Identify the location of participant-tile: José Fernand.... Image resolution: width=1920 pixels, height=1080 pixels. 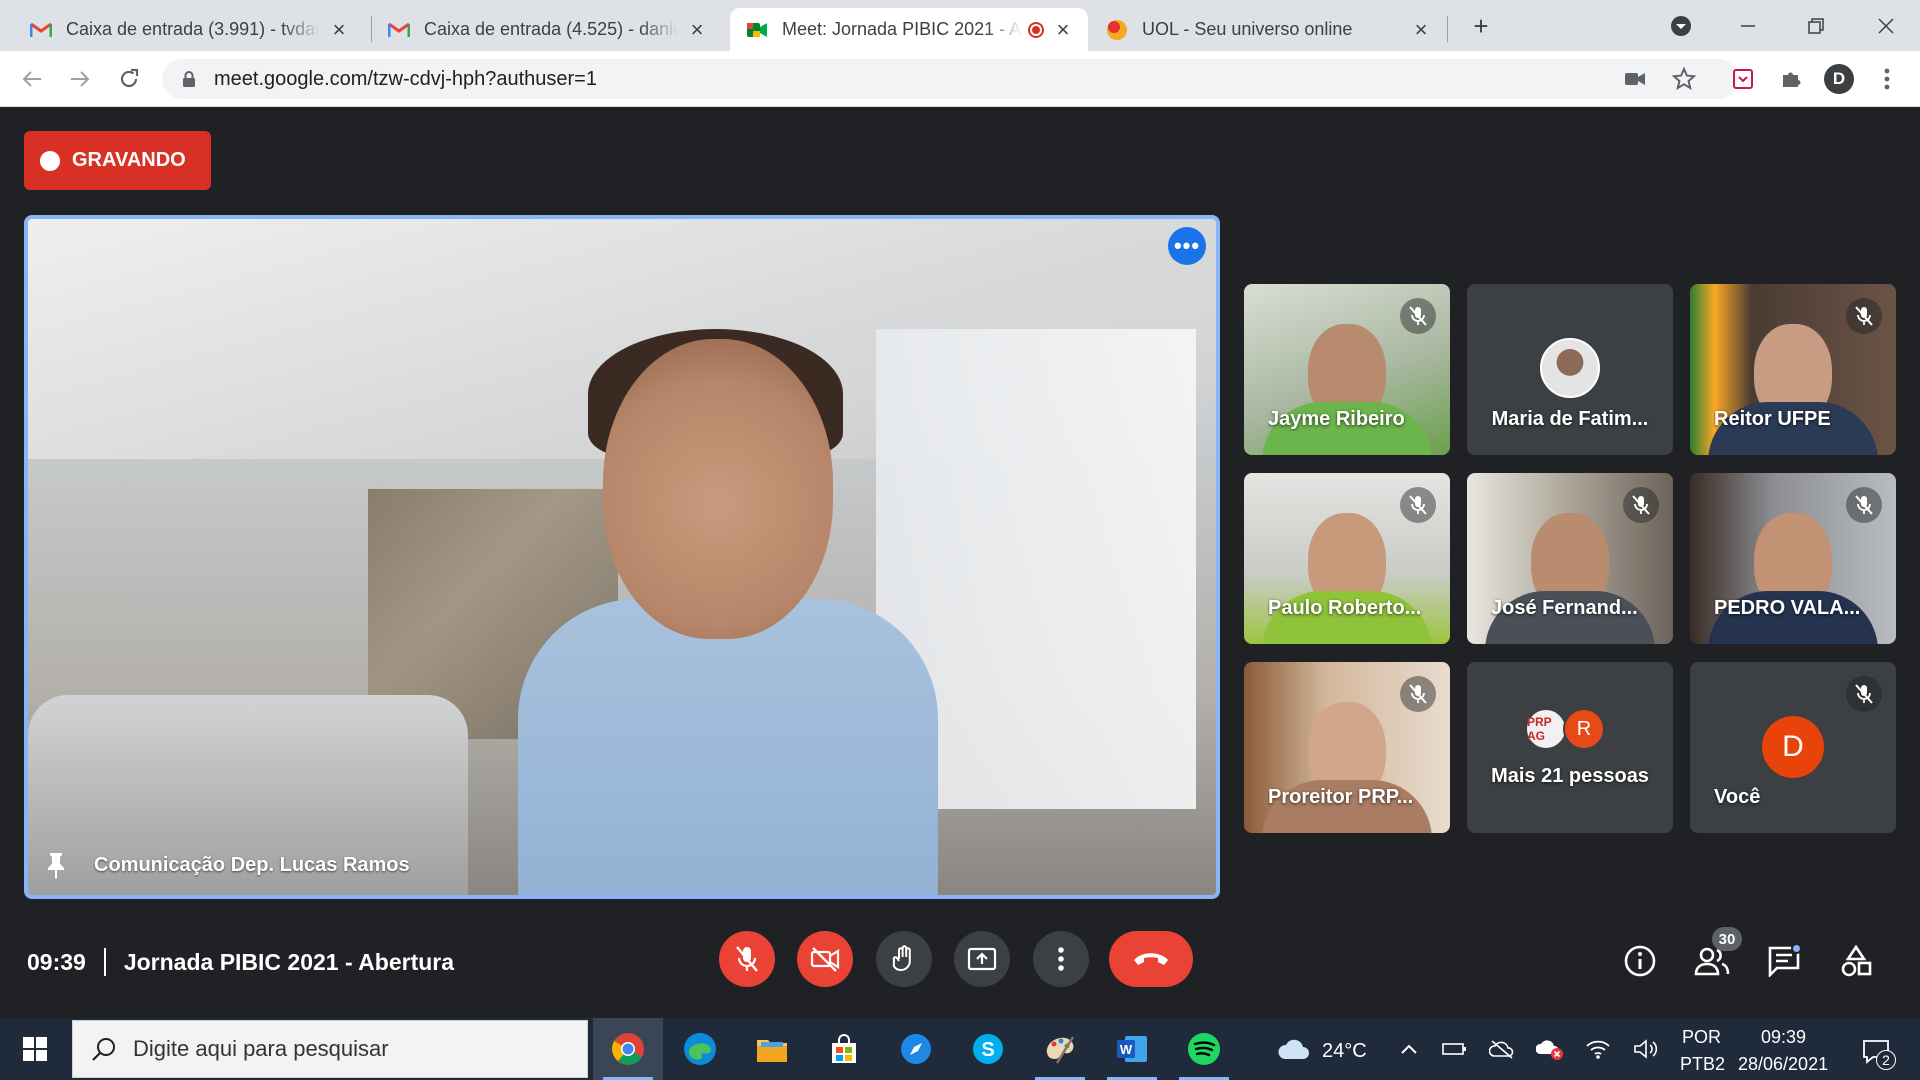
(1570, 558).